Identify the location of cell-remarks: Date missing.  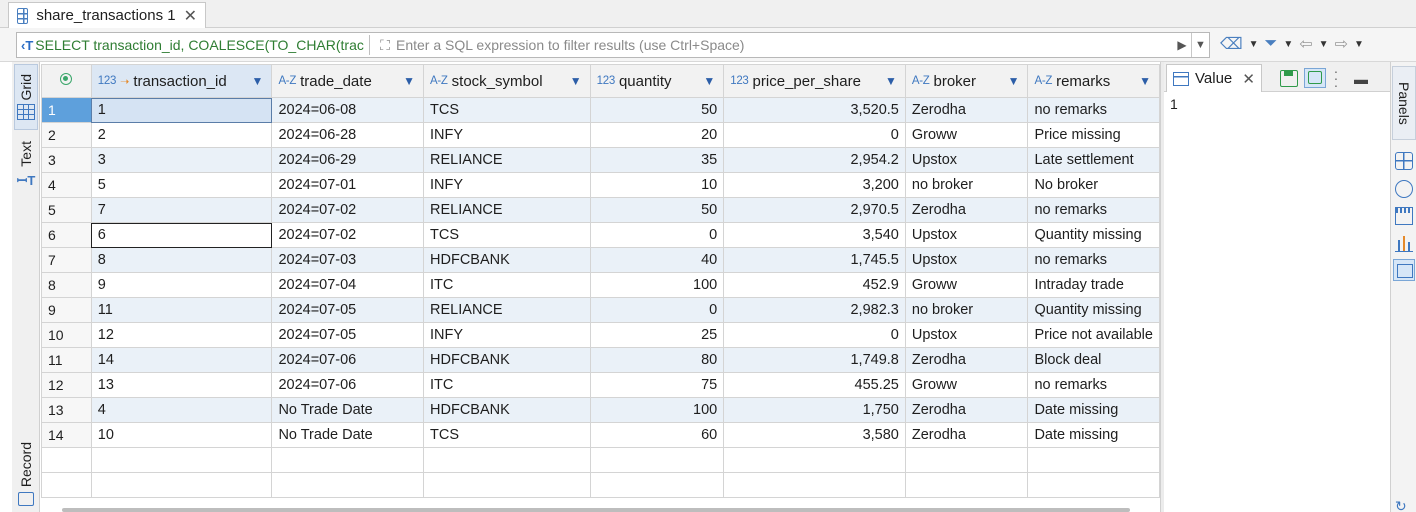
(1093, 435).